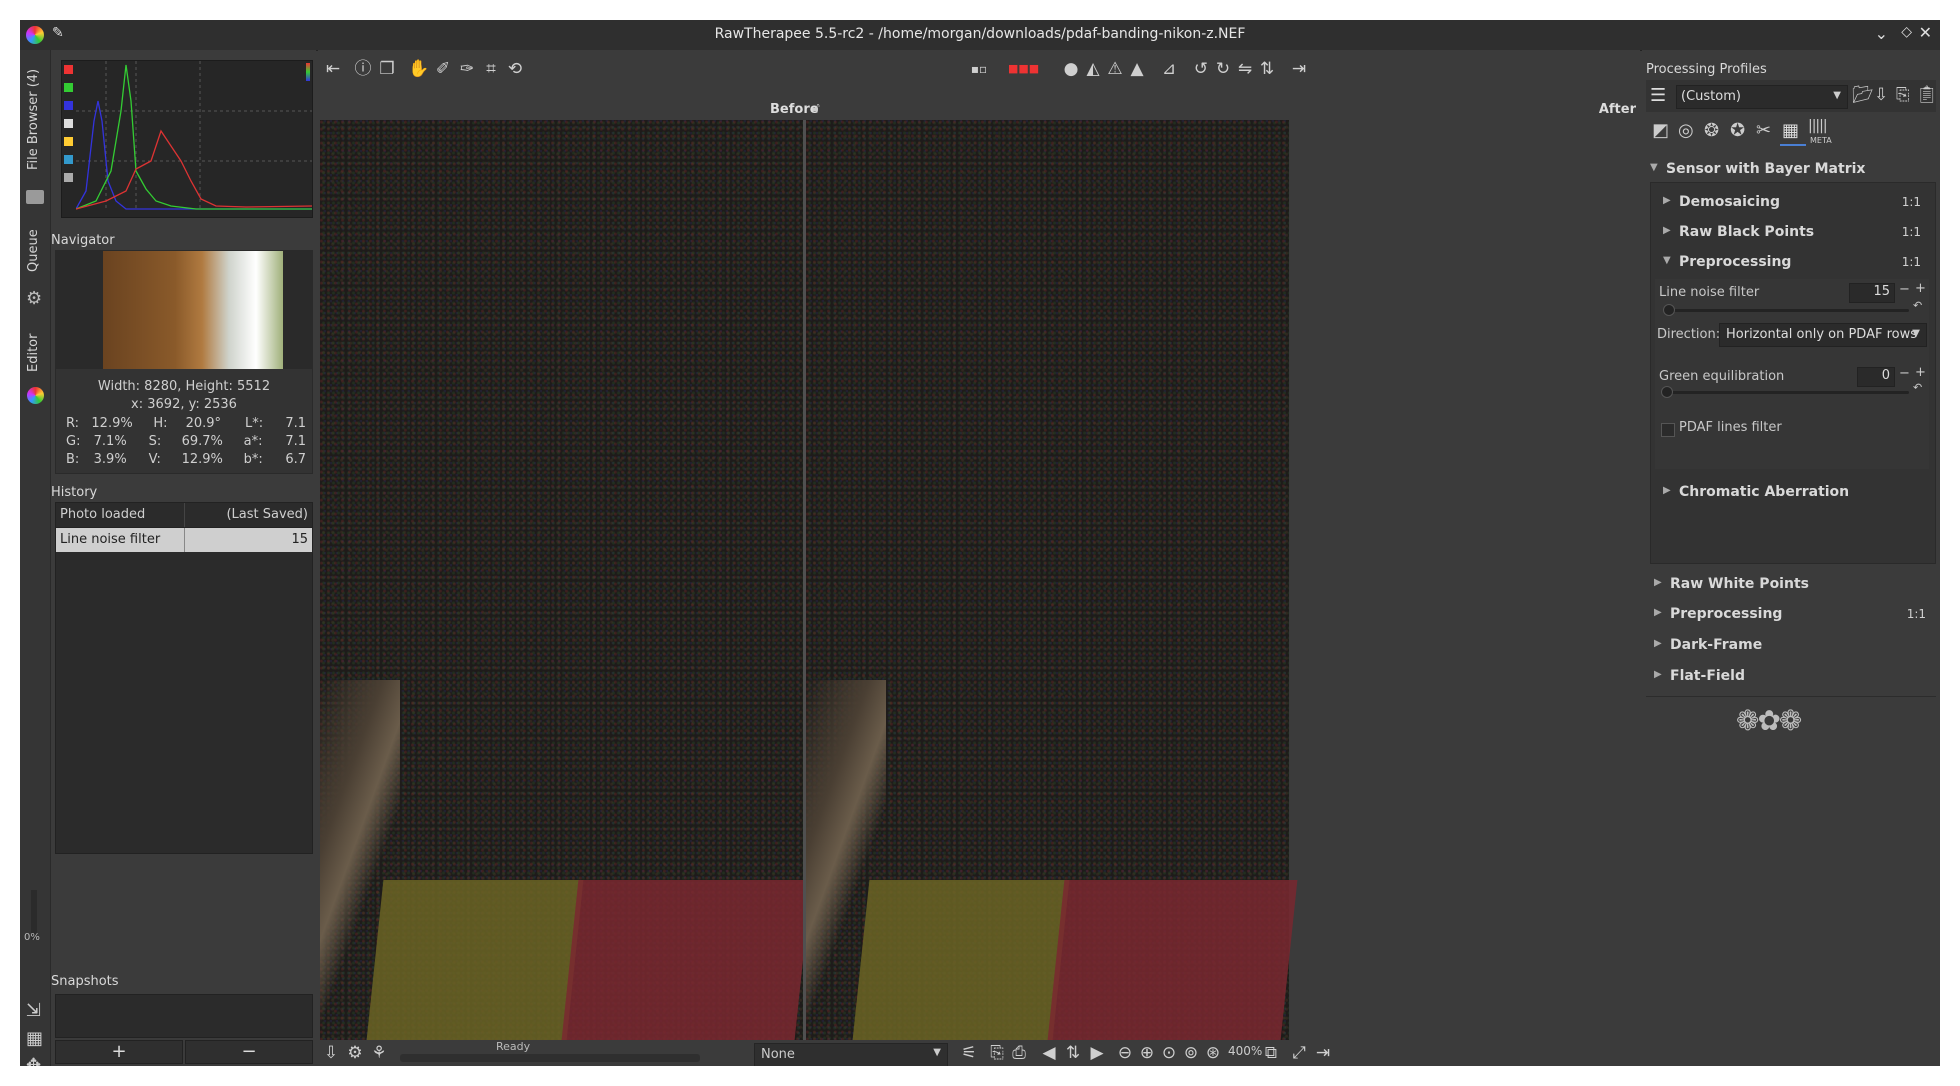 The height and width of the screenshot is (1086, 1960). What do you see at coordinates (68, 177) in the screenshot?
I see `histogram-bar-toggle` at bounding box center [68, 177].